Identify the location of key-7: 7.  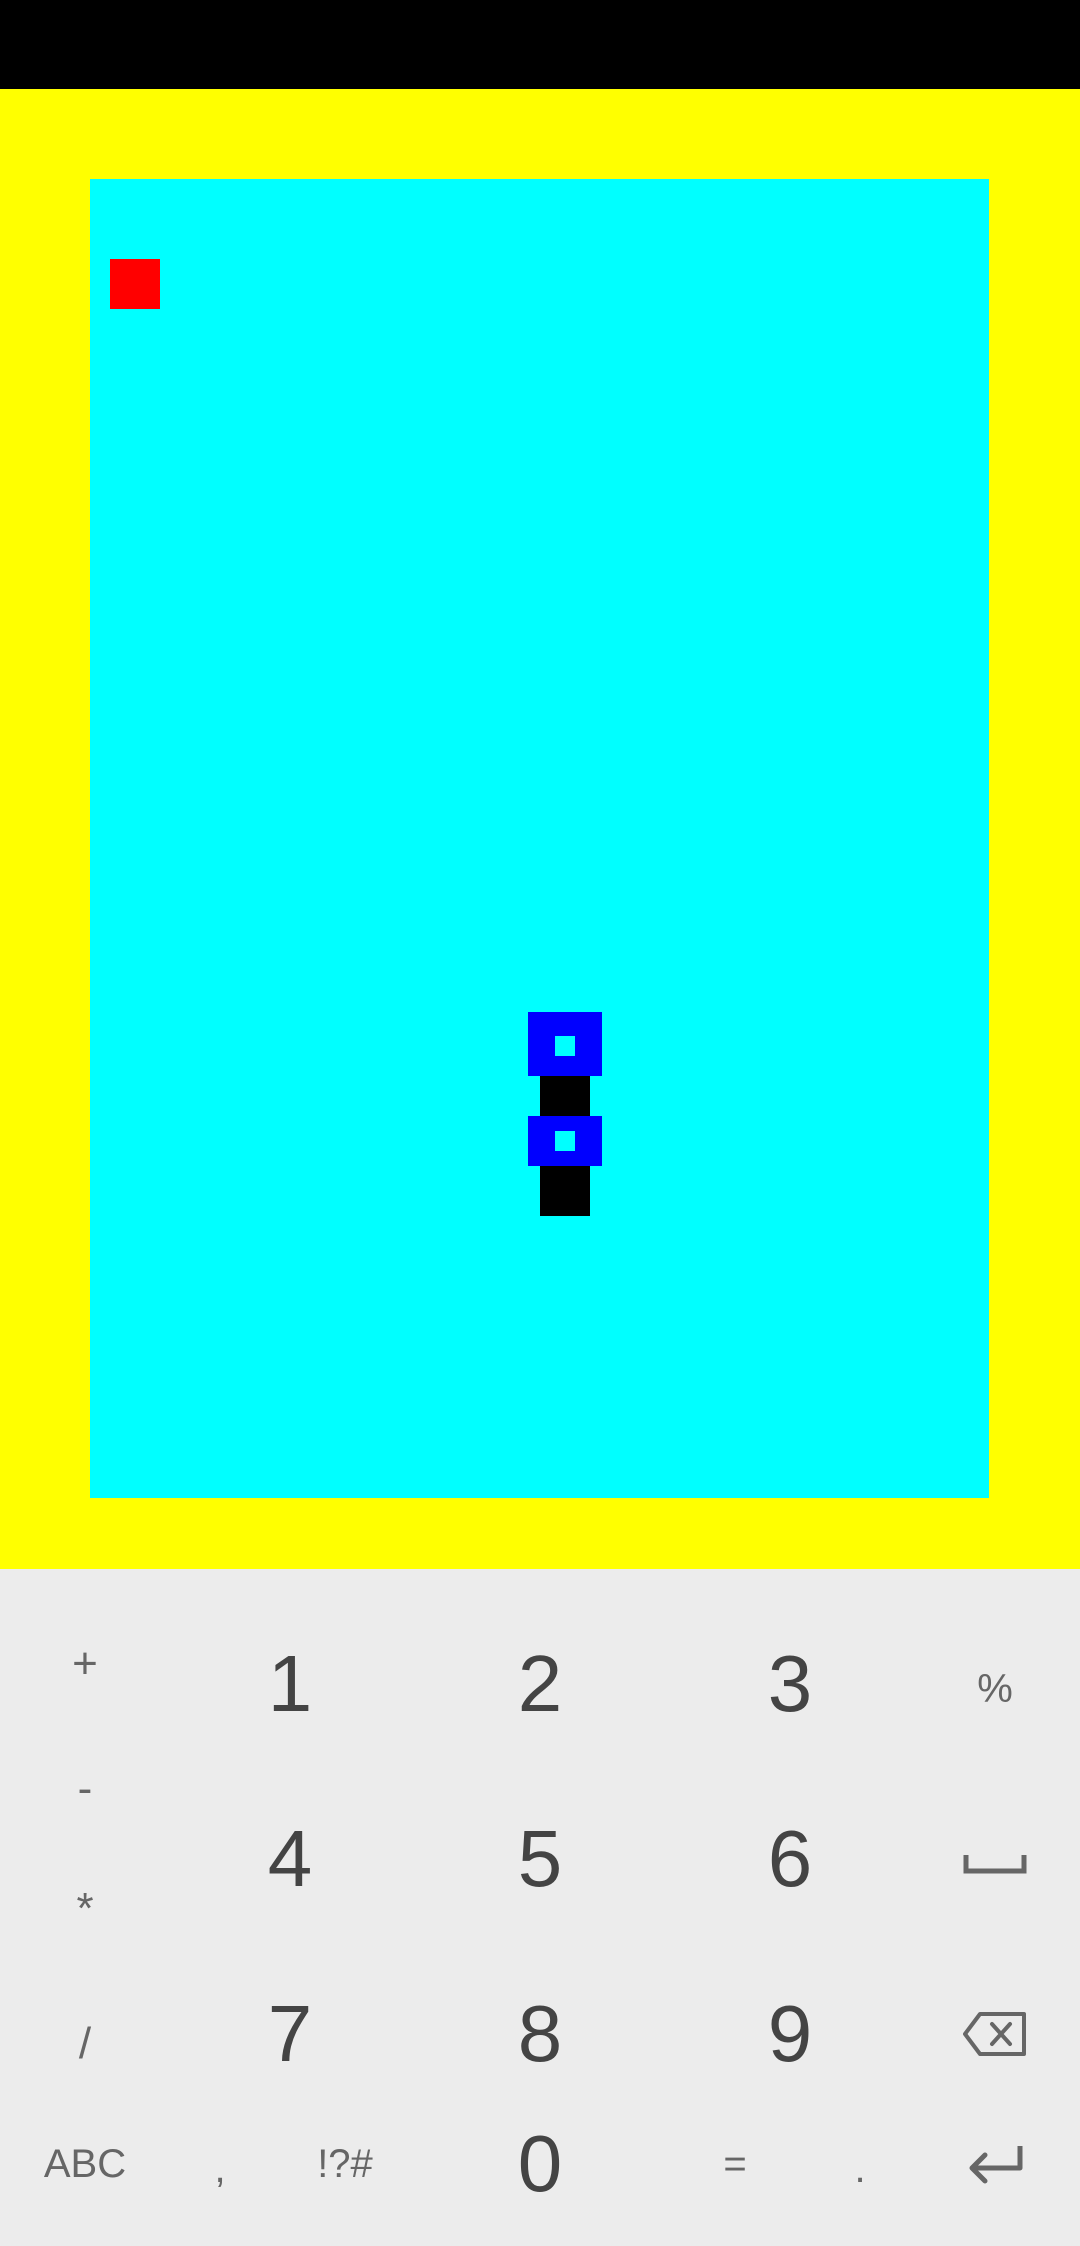
(290, 2034).